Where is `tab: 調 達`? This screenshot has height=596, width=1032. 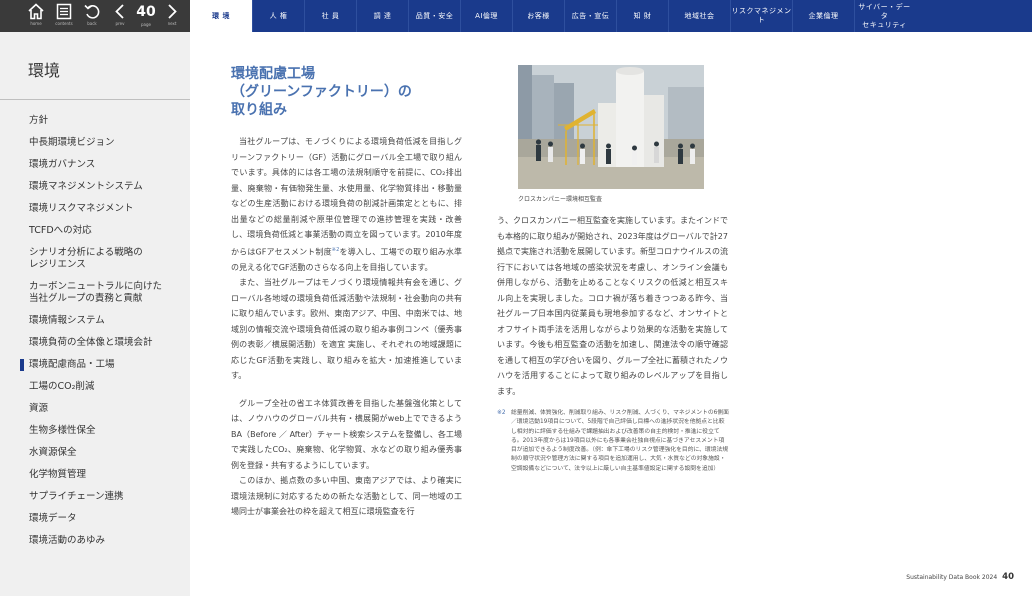
tab: 調 達 is located at coordinates (382, 16).